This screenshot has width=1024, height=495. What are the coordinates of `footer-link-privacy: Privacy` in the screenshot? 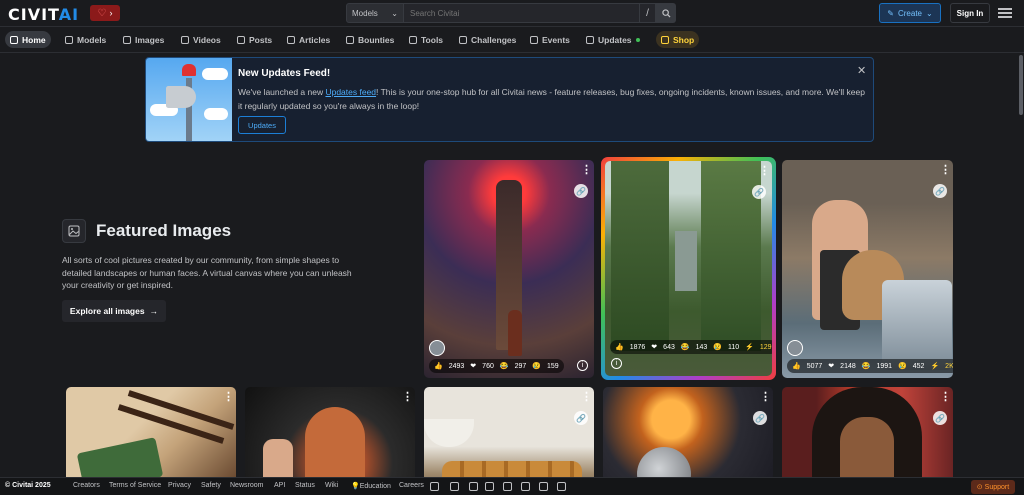 It's located at (179, 485).